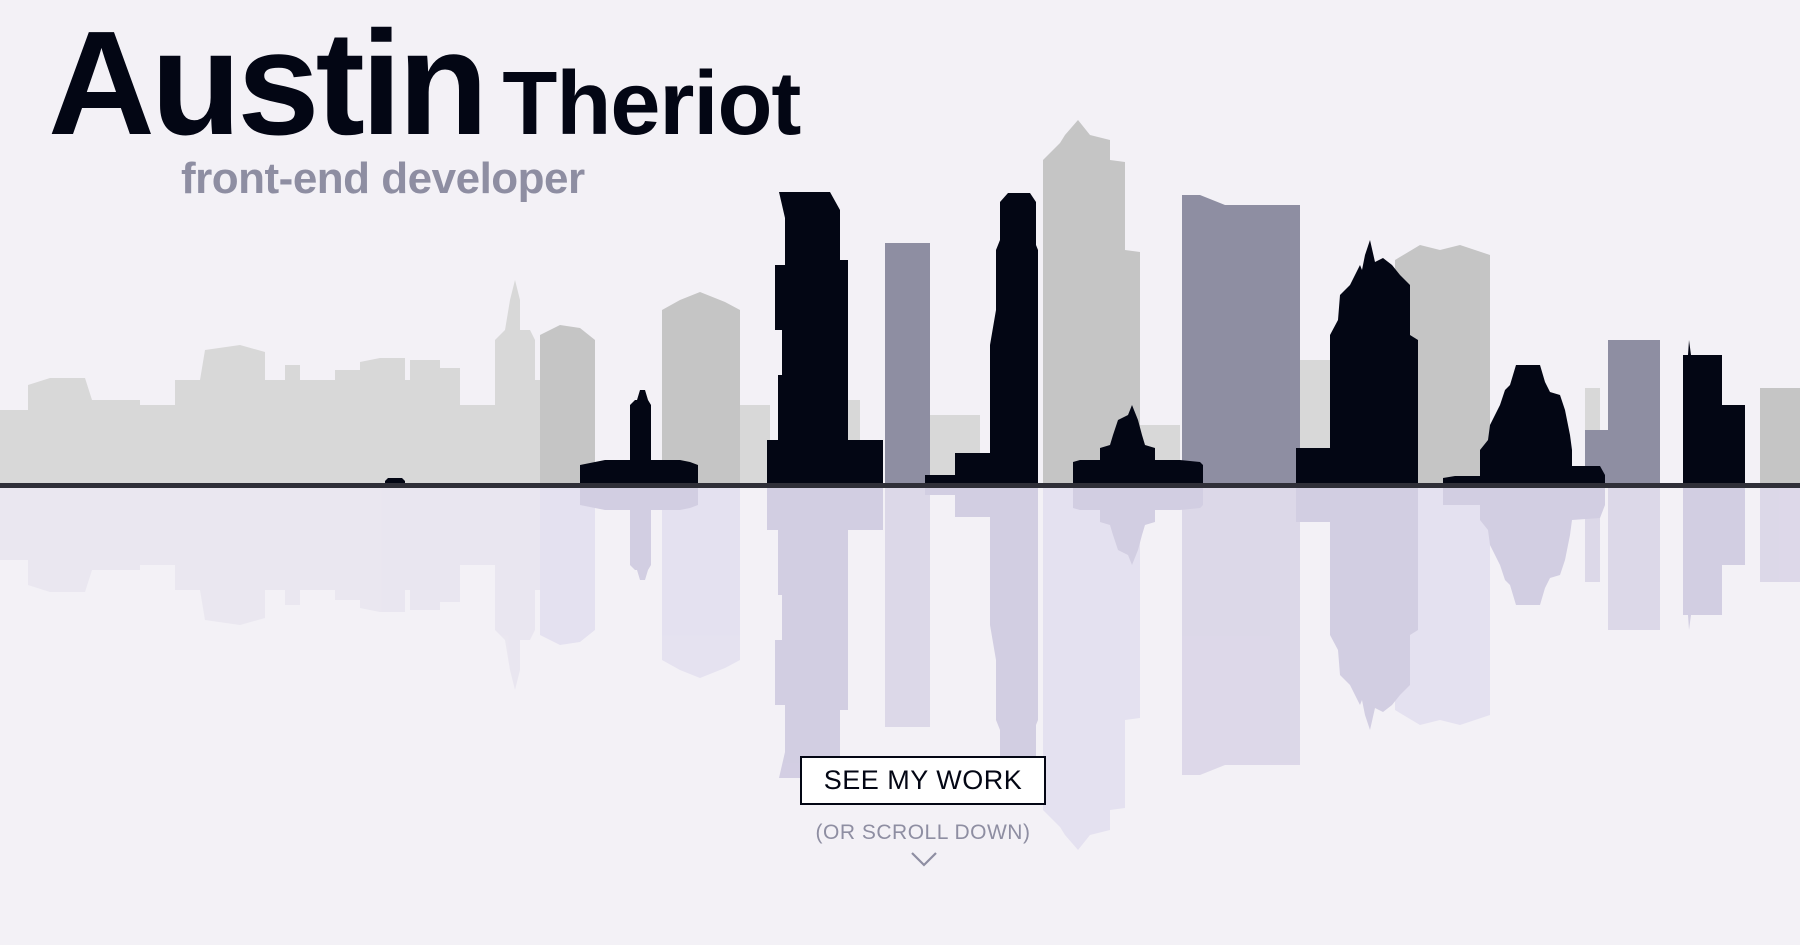  Describe the element at coordinates (900, 485) in the screenshot. I see `waterline` at that location.